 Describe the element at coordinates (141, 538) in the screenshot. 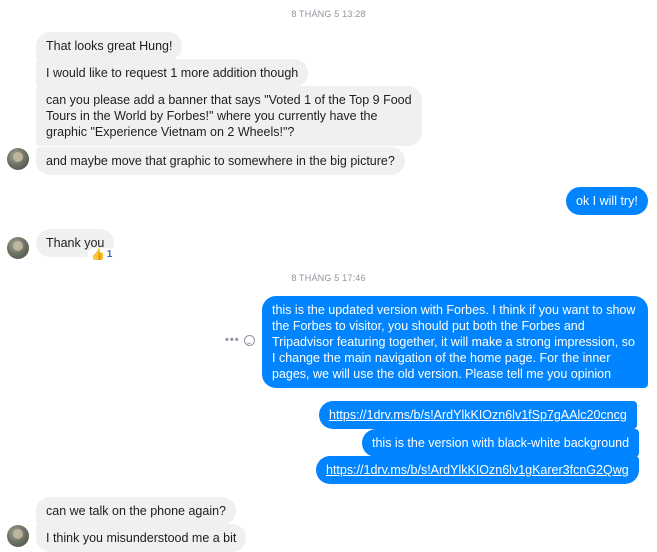

I see `message-bubble-incoming: I think you misunderstood me a bit` at that location.